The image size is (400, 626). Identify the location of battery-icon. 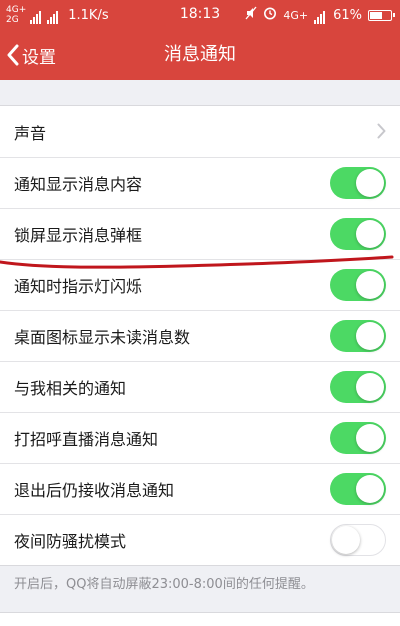
(381, 15).